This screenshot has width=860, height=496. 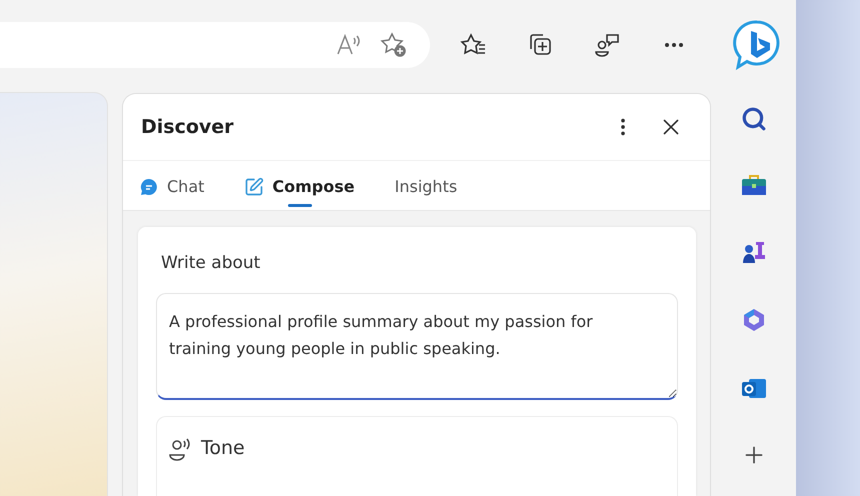 What do you see at coordinates (171, 187) in the screenshot?
I see `tab: Chat` at bounding box center [171, 187].